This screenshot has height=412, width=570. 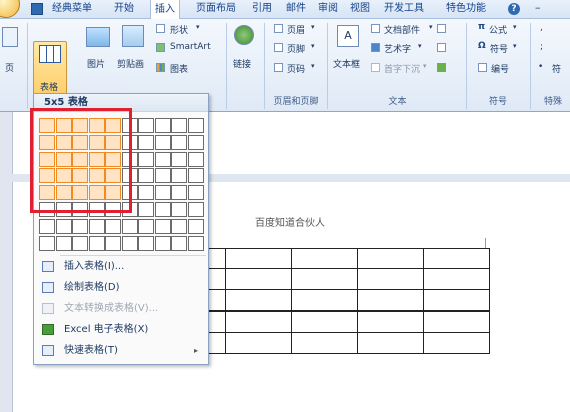 I want to click on tab-home: 开始, so click(x=124, y=9).